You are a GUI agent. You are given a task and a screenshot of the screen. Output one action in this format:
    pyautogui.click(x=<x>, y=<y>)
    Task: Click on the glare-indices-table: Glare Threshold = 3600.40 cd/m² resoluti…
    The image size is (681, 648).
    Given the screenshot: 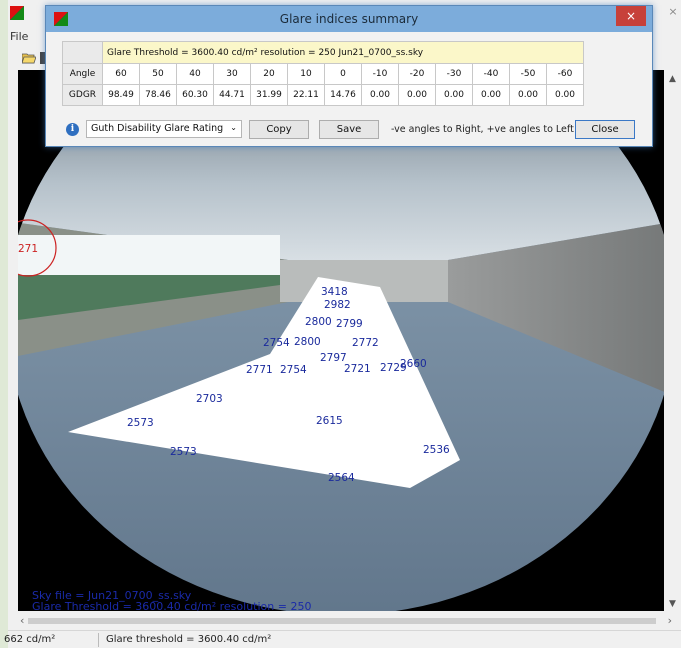 What is the action you would take?
    pyautogui.click(x=323, y=73)
    